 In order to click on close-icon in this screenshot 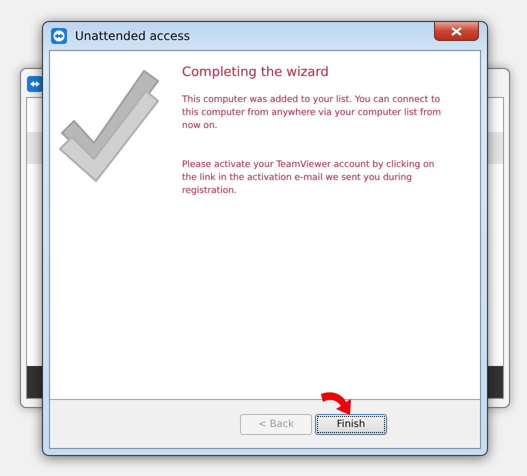, I will do `click(456, 31)`.